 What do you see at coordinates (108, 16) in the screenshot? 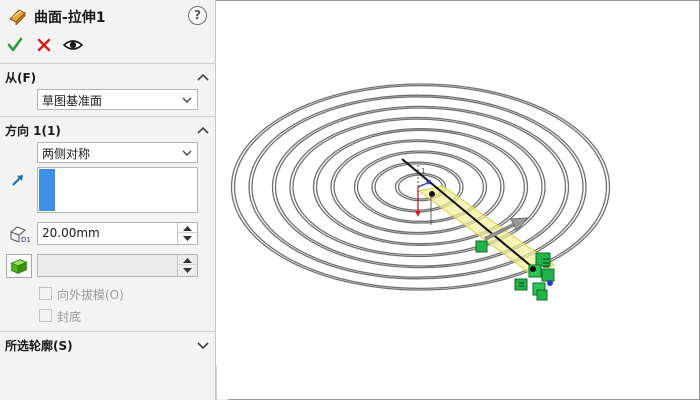
I see `panel-header: 曲面-拉伸1 ?` at bounding box center [108, 16].